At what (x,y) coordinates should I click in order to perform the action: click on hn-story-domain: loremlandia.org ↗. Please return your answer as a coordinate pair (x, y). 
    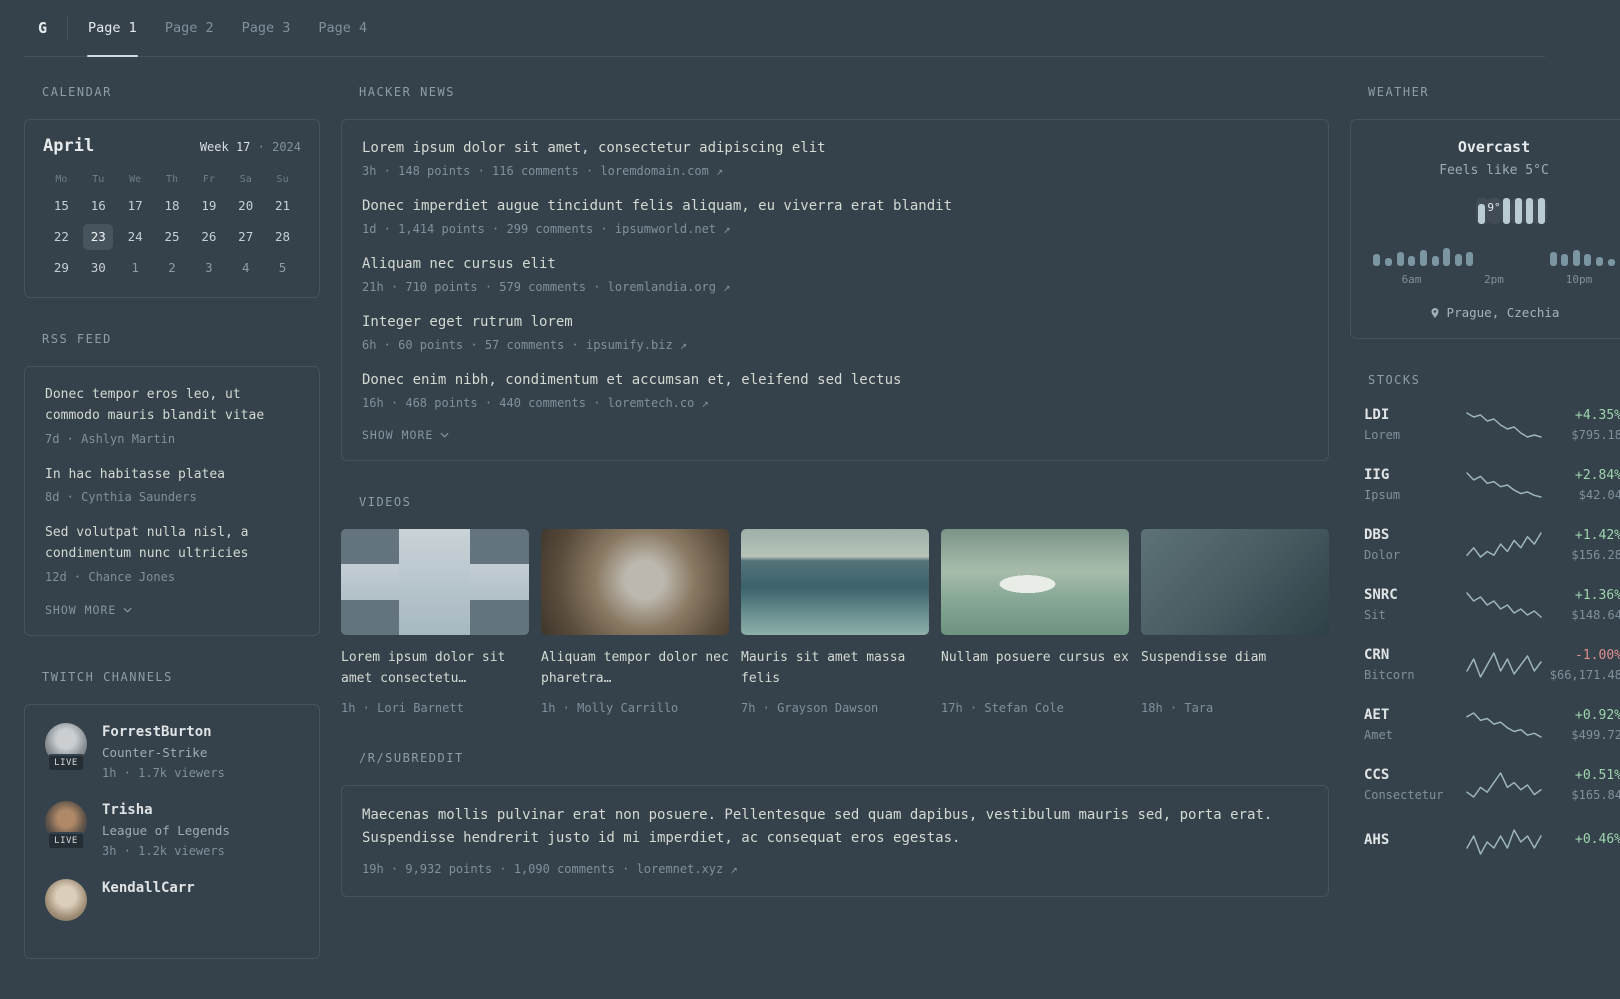
    Looking at the image, I should click on (669, 287).